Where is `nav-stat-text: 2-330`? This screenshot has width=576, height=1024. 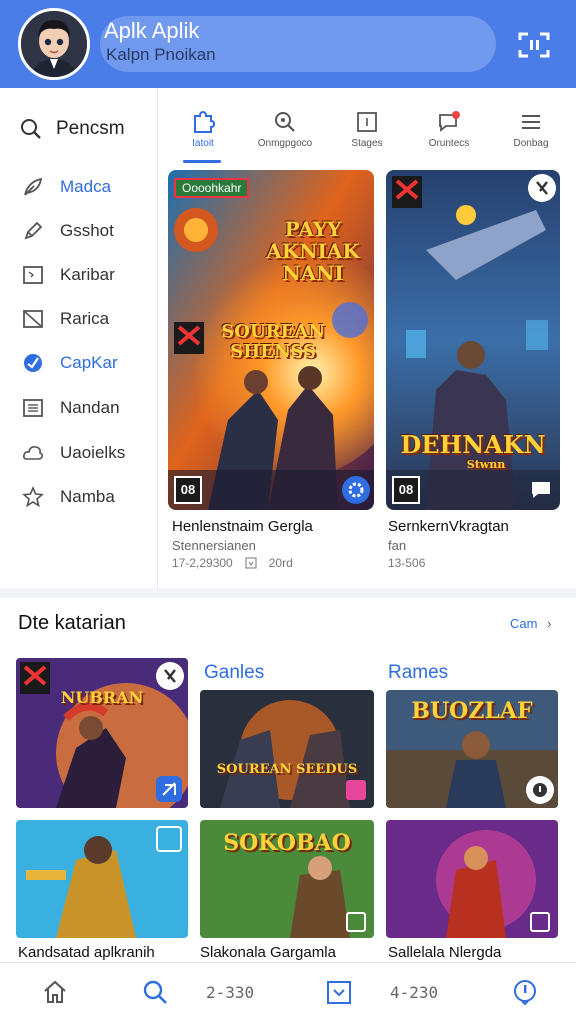 nav-stat-text: 2-330 is located at coordinates (230, 992).